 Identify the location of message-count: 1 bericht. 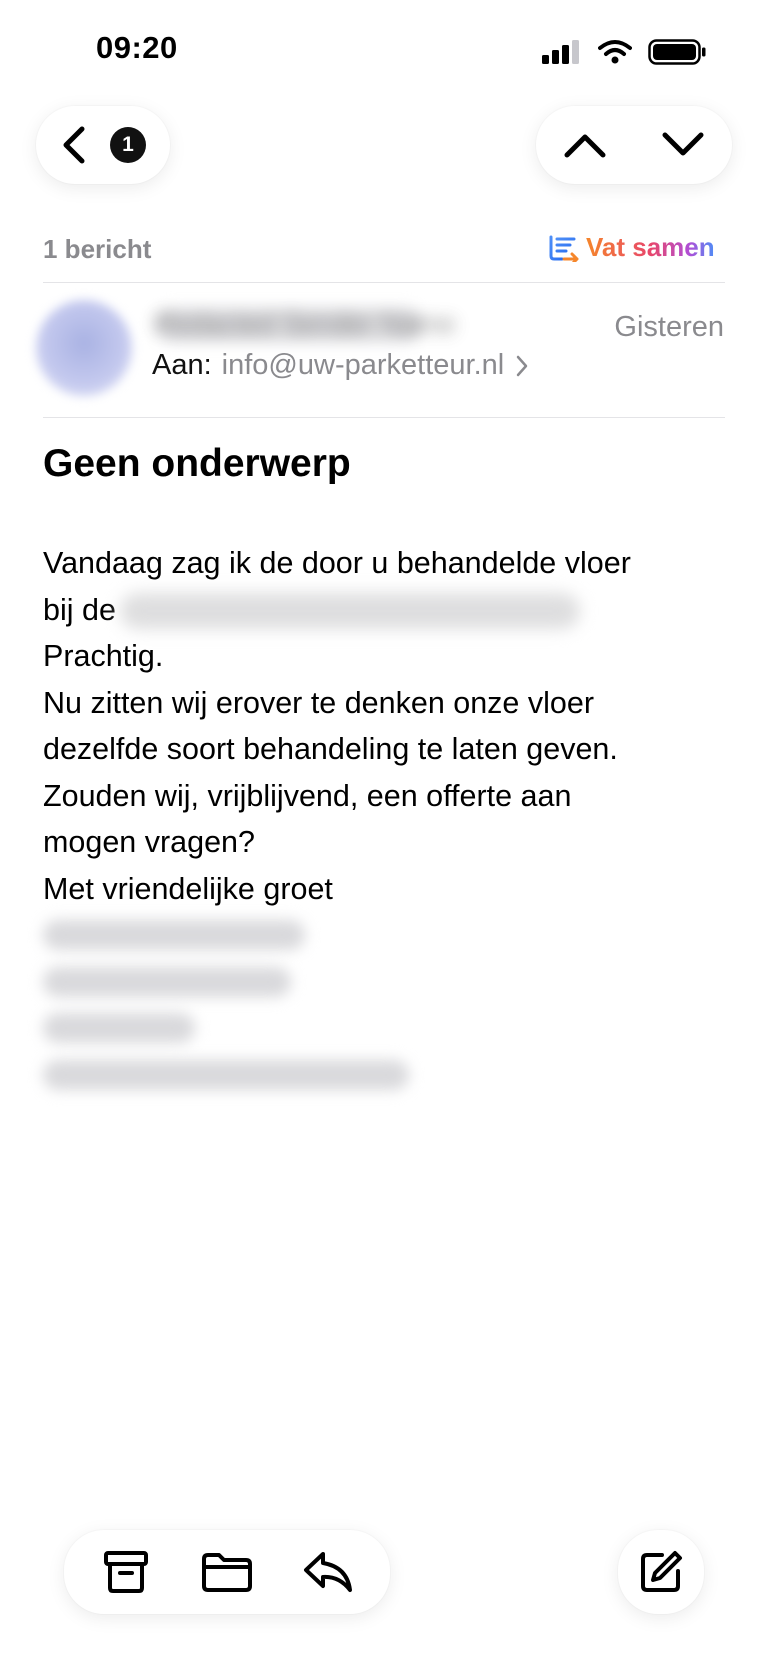
(97, 249).